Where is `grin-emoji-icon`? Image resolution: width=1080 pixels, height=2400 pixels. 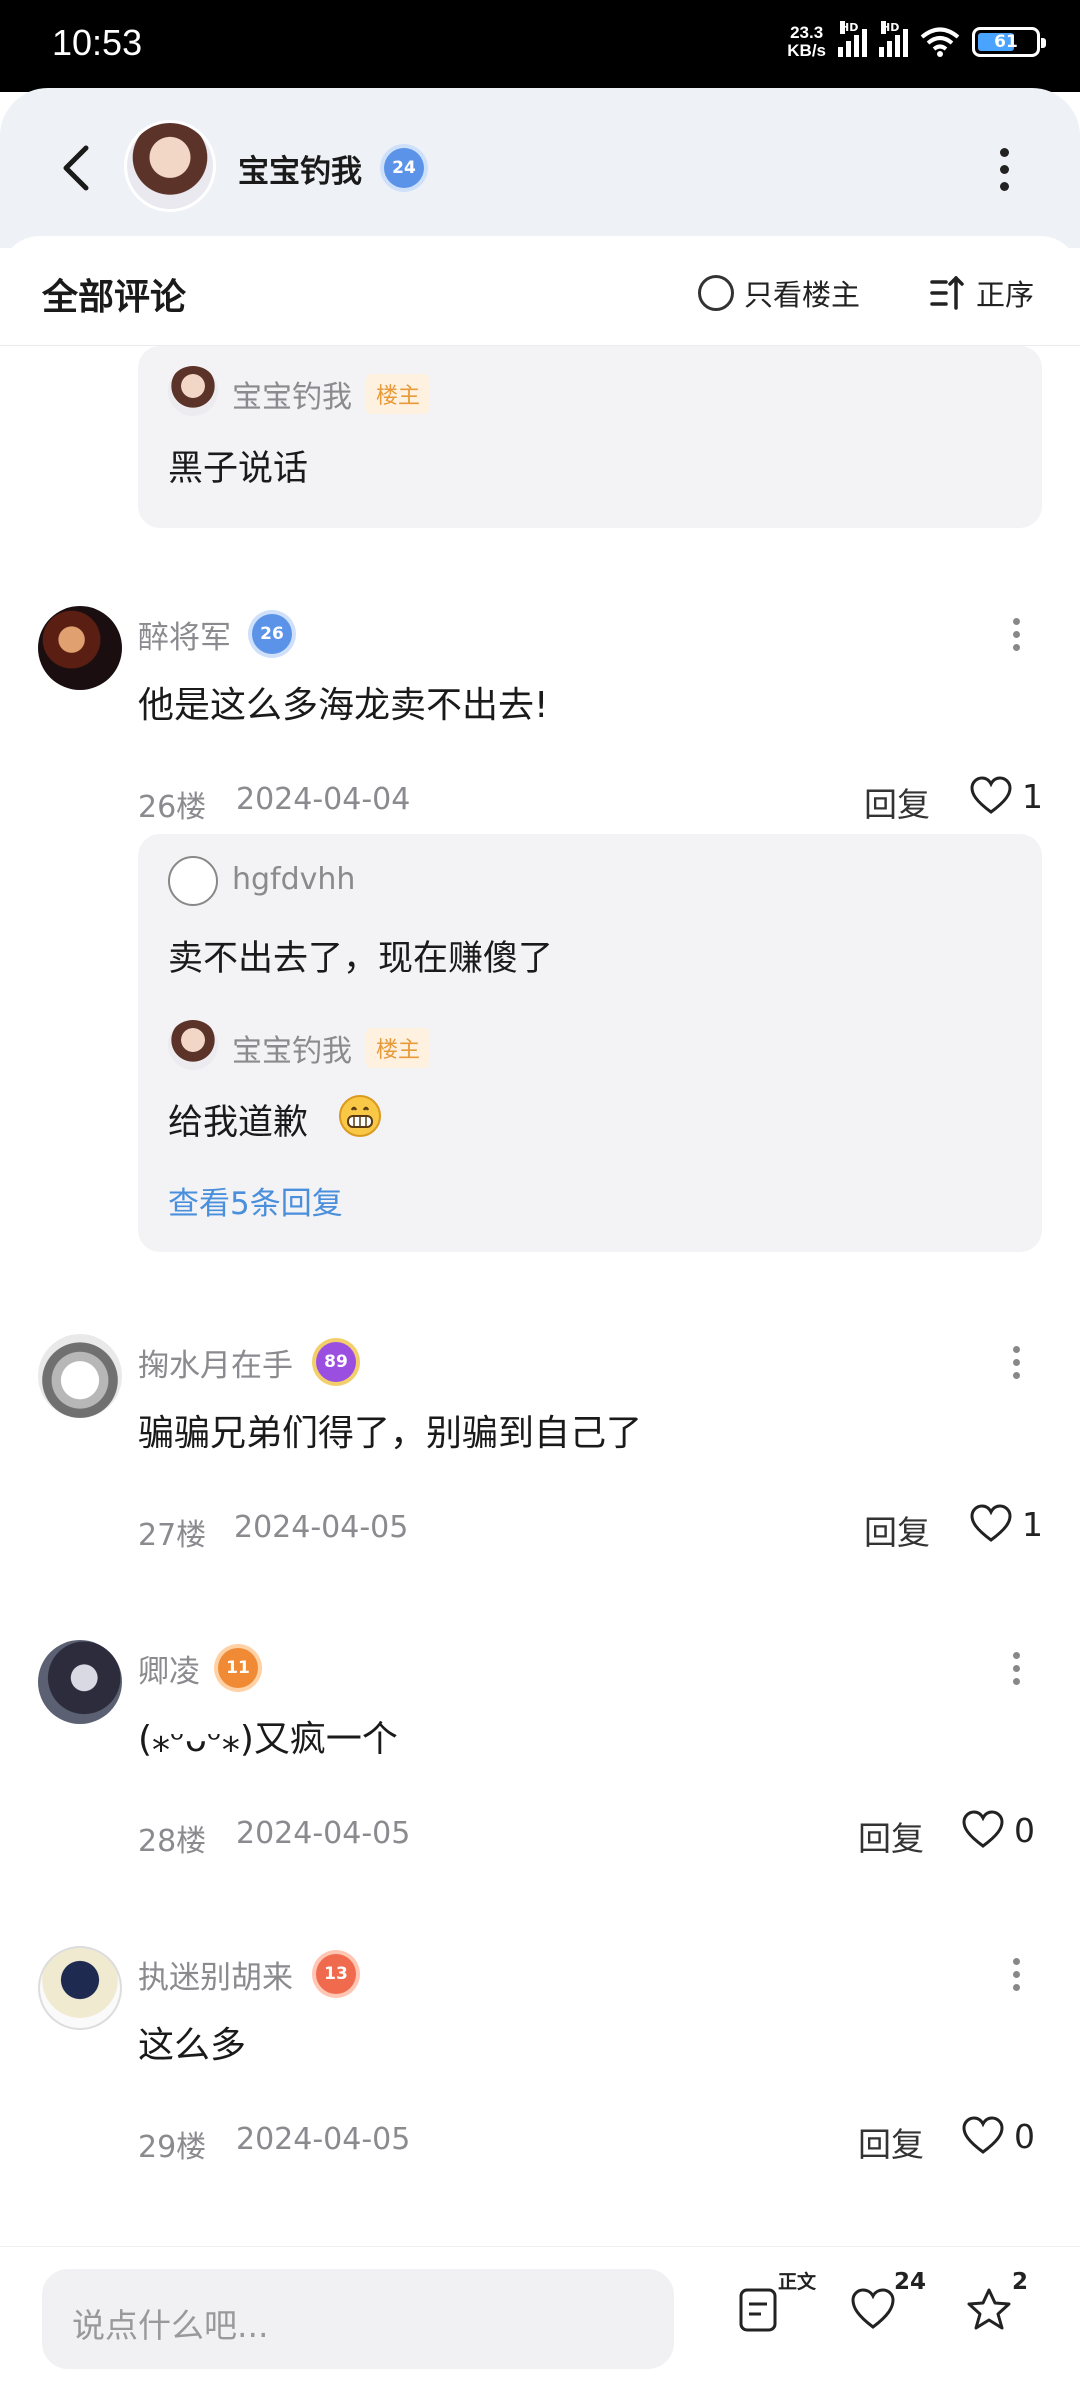
grin-emoji-icon is located at coordinates (360, 1116).